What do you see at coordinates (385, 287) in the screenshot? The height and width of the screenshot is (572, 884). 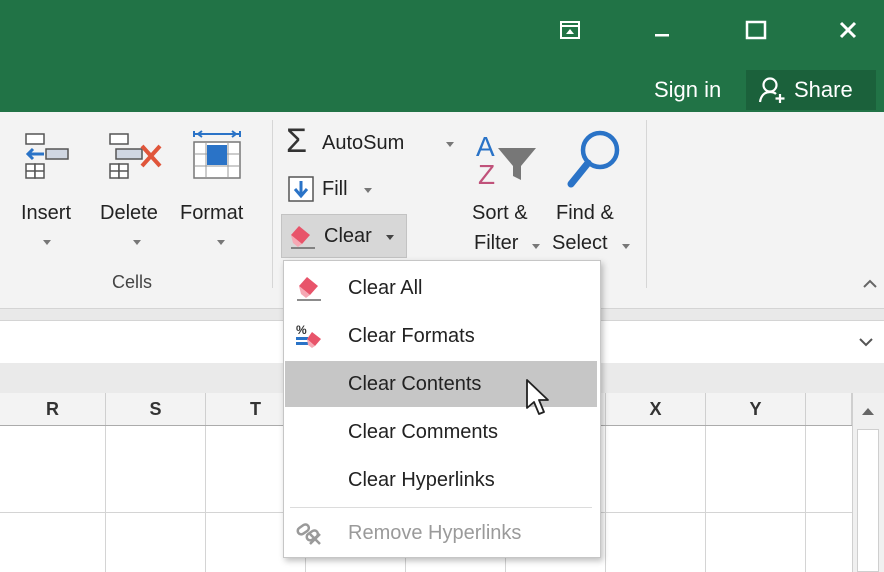 I see `menu-item-label: Clear All` at bounding box center [385, 287].